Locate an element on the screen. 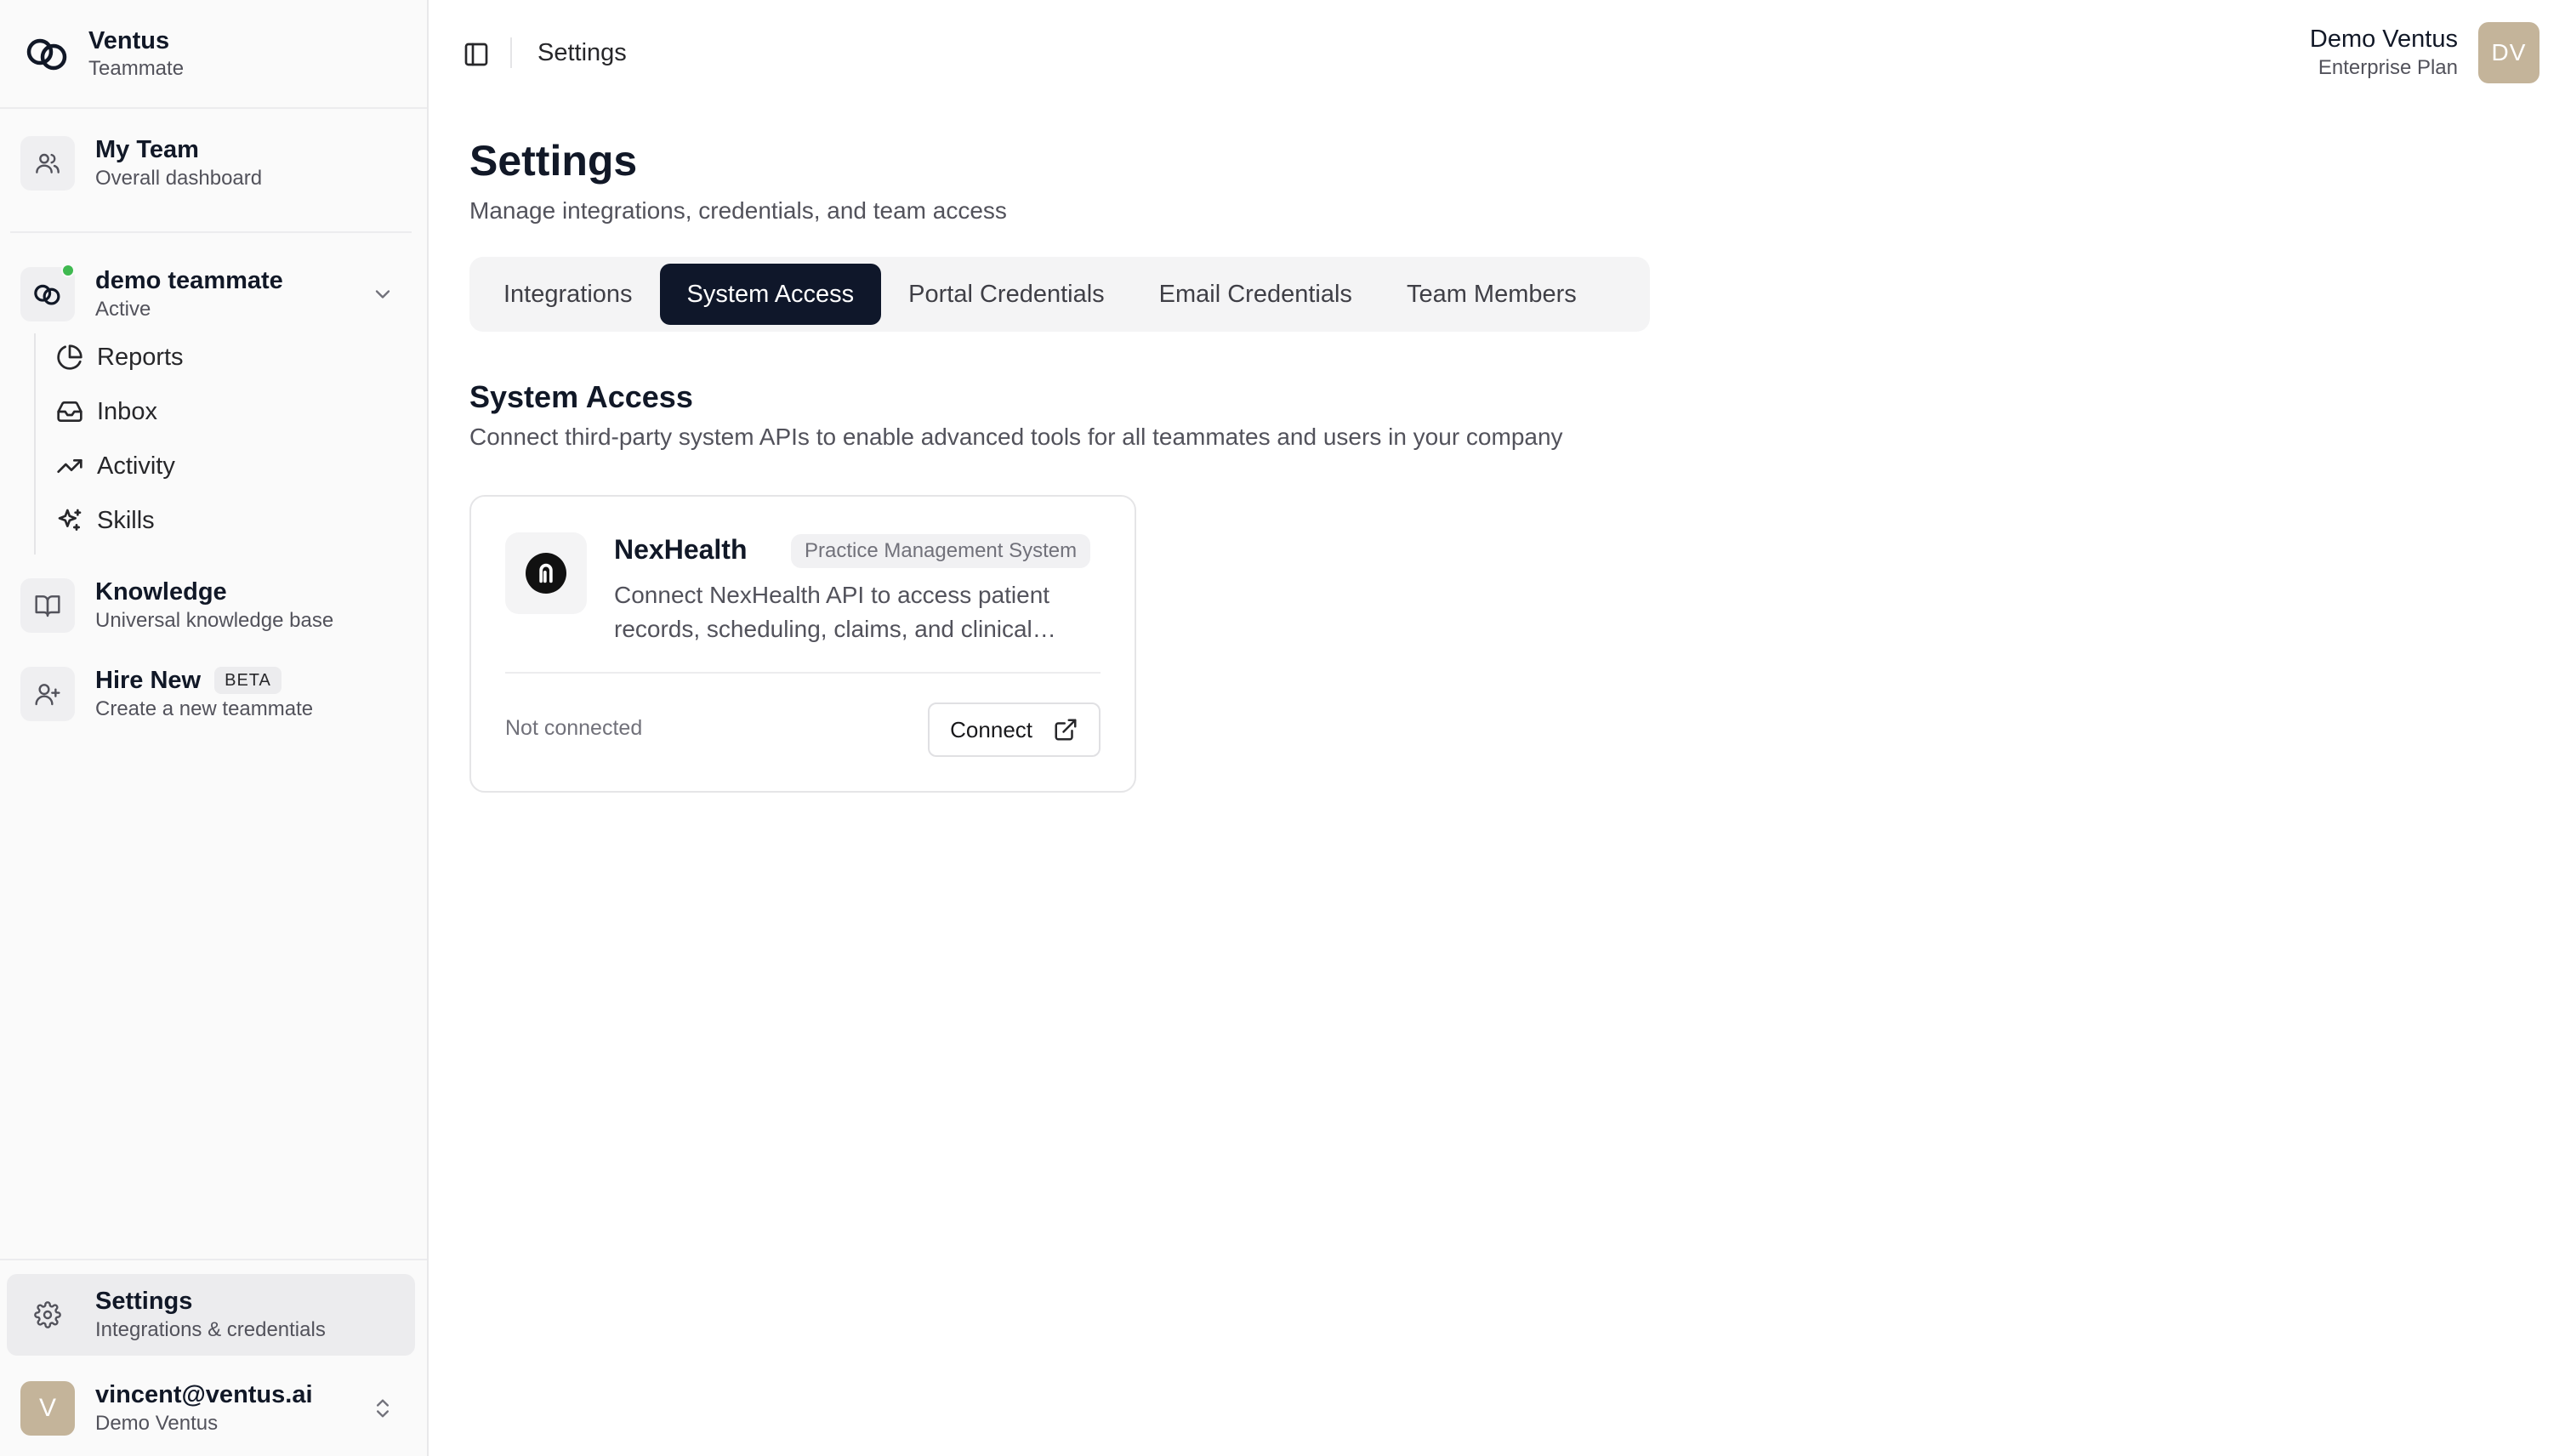  user-plus-icon is located at coordinates (47, 694).